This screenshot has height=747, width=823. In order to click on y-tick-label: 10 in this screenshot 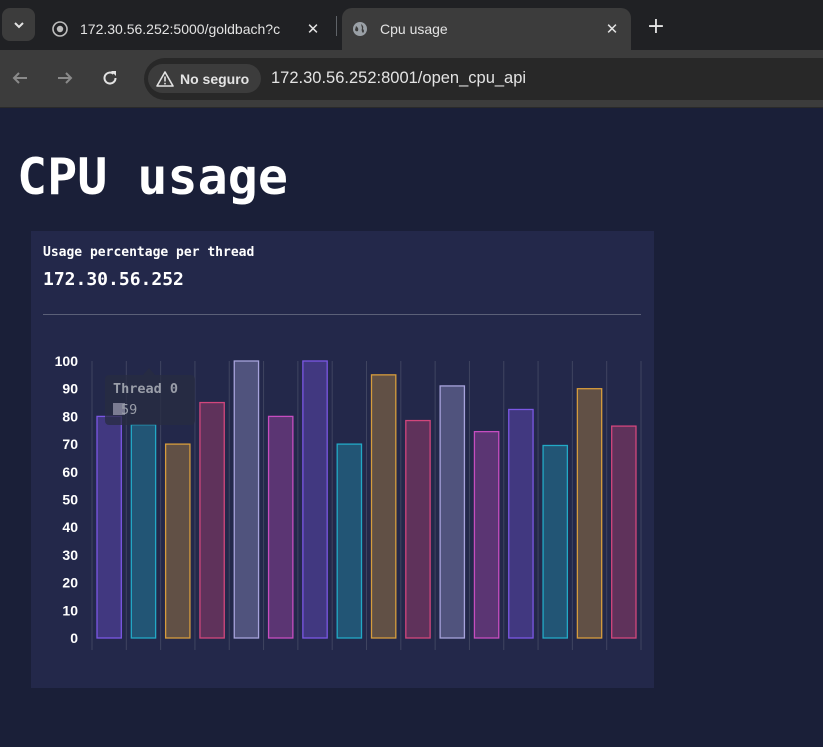, I will do `click(70, 610)`.